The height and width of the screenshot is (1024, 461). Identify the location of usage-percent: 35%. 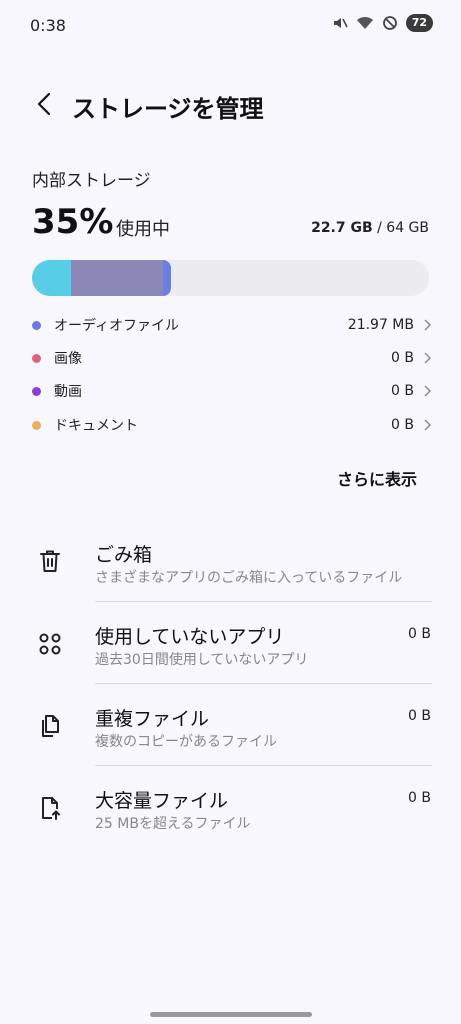
(73, 222).